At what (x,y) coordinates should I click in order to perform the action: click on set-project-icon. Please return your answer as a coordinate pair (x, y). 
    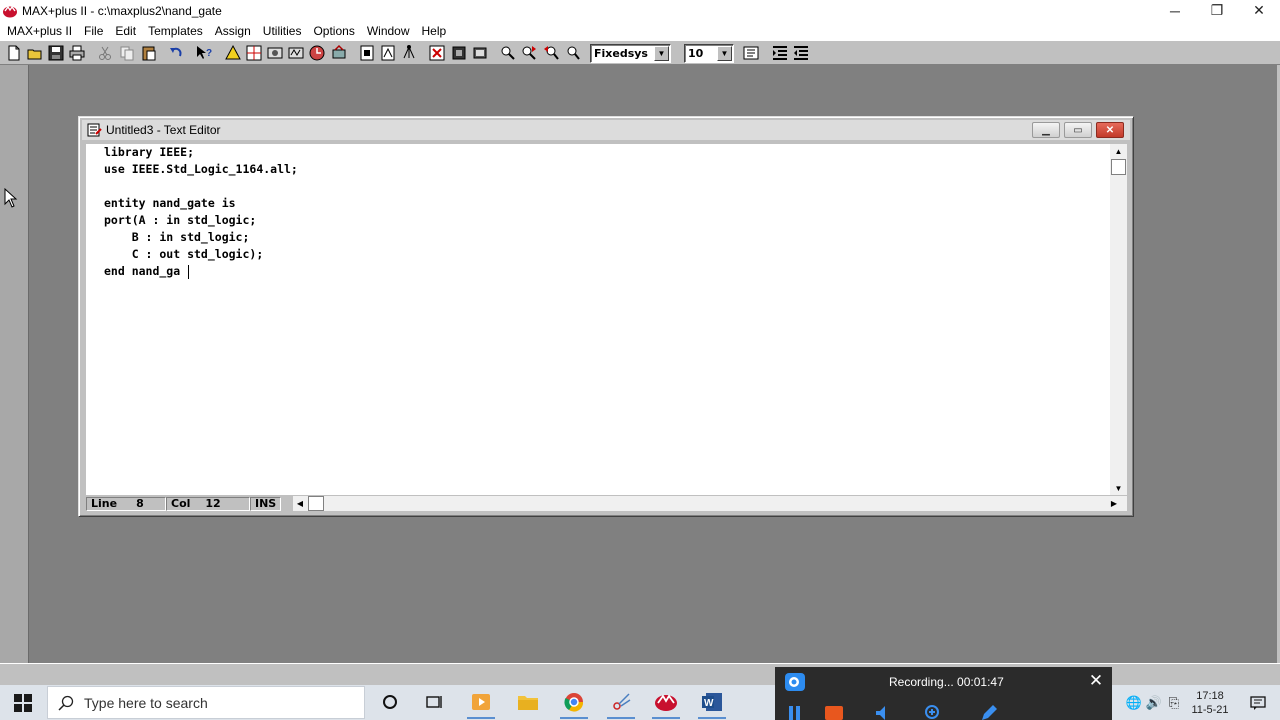
    Looking at the image, I should click on (388, 53).